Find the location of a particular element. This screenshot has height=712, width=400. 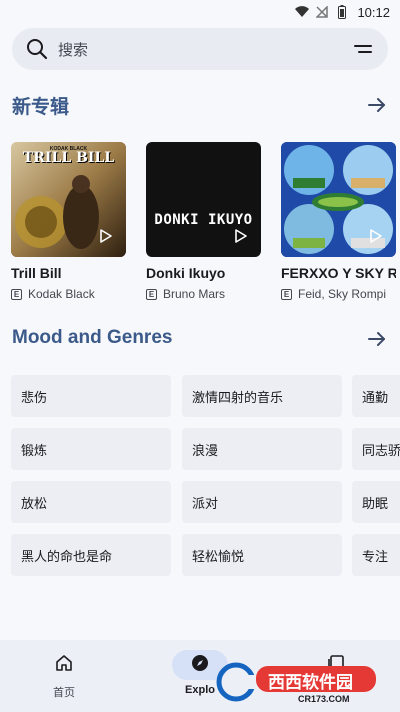

album-title: Donki Ikuyo is located at coordinates (203, 273).